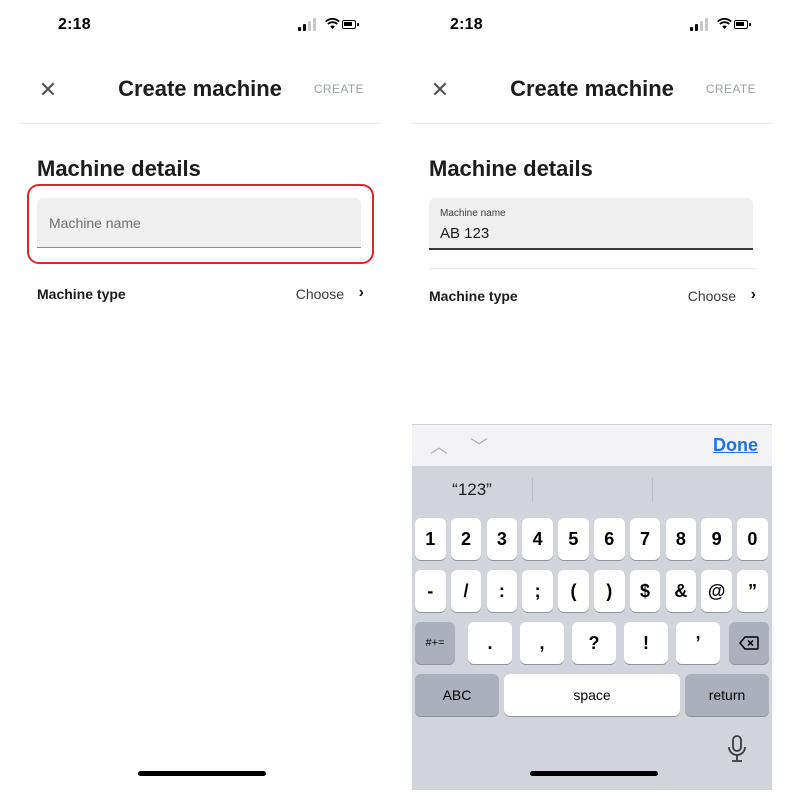 The width and height of the screenshot is (804, 798). Describe the element at coordinates (716, 539) in the screenshot. I see `key-8: 9` at that location.